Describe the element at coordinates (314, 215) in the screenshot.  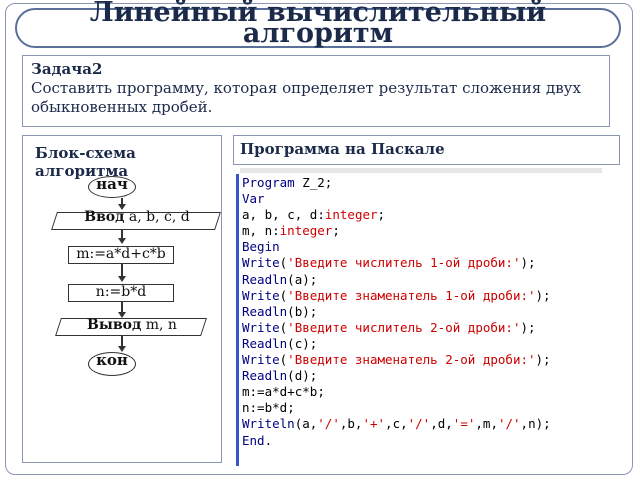
I see `code-line: a, b, c, d:integer;` at that location.